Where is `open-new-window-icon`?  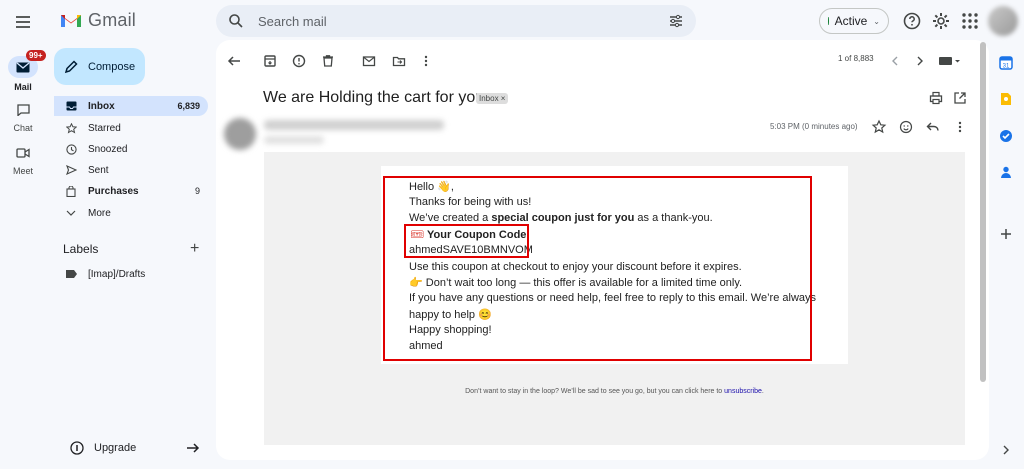
open-new-window-icon is located at coordinates (960, 98).